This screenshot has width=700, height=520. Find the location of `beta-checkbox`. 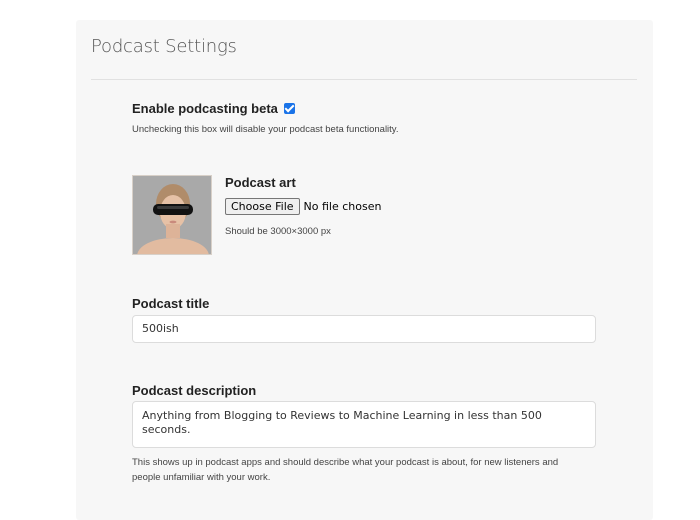

beta-checkbox is located at coordinates (289, 108).